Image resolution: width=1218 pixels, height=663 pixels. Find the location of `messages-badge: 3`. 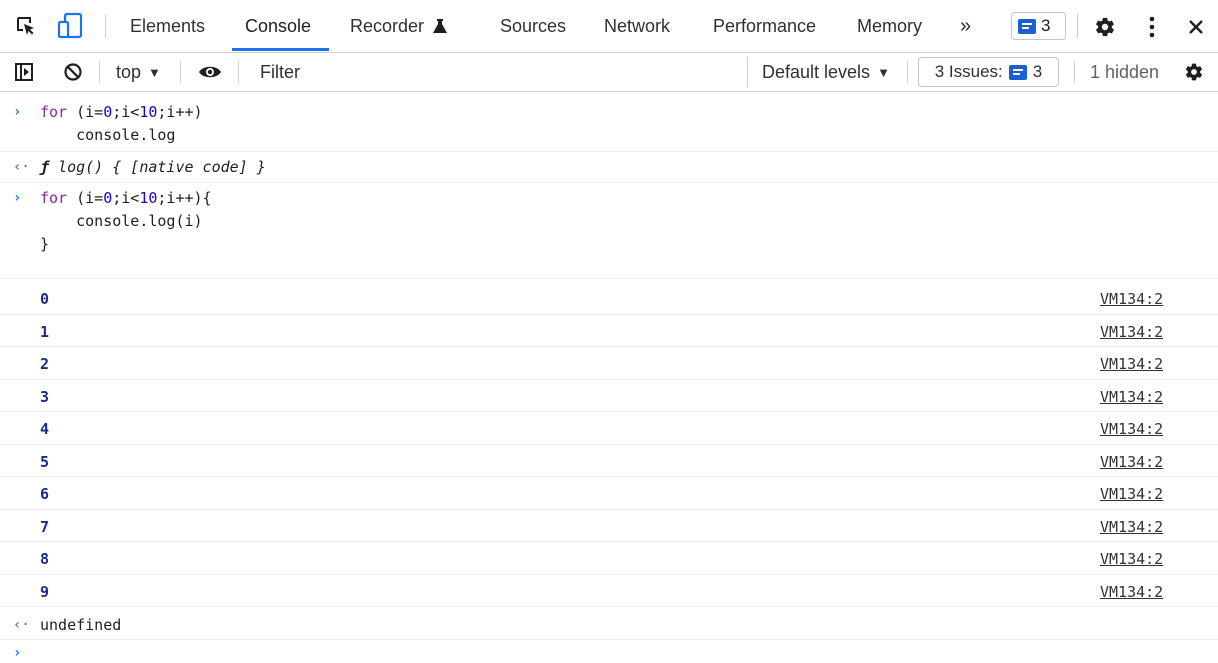

messages-badge: 3 is located at coordinates (1038, 26).